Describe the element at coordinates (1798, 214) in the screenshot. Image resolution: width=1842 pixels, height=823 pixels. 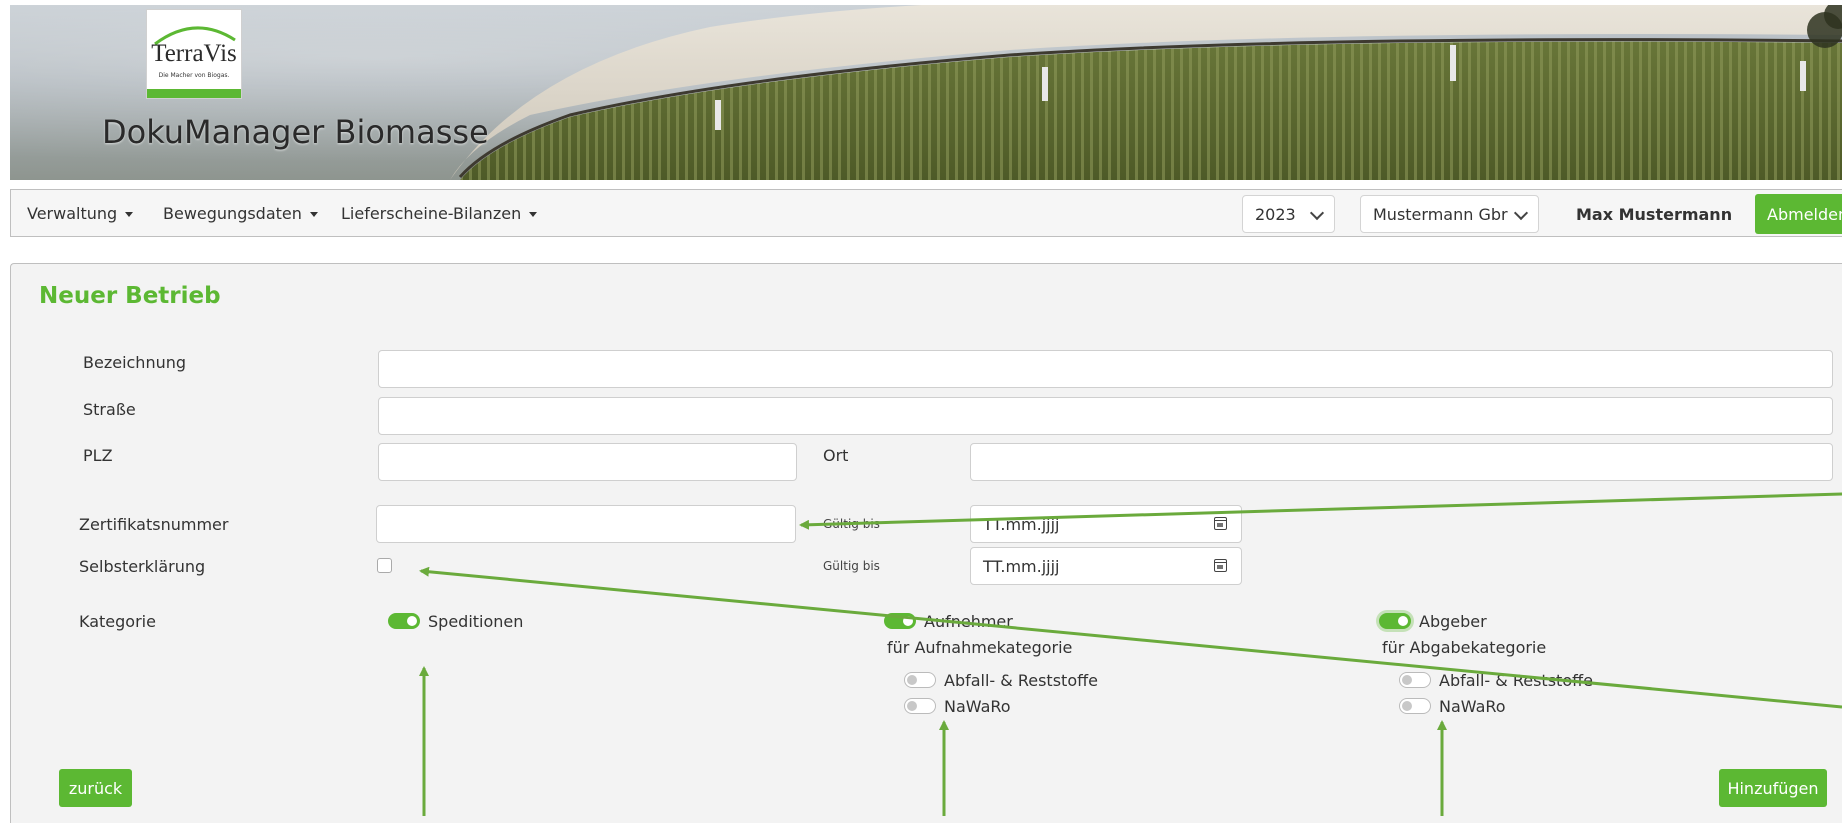
I see `logout-button: Abmelden` at that location.